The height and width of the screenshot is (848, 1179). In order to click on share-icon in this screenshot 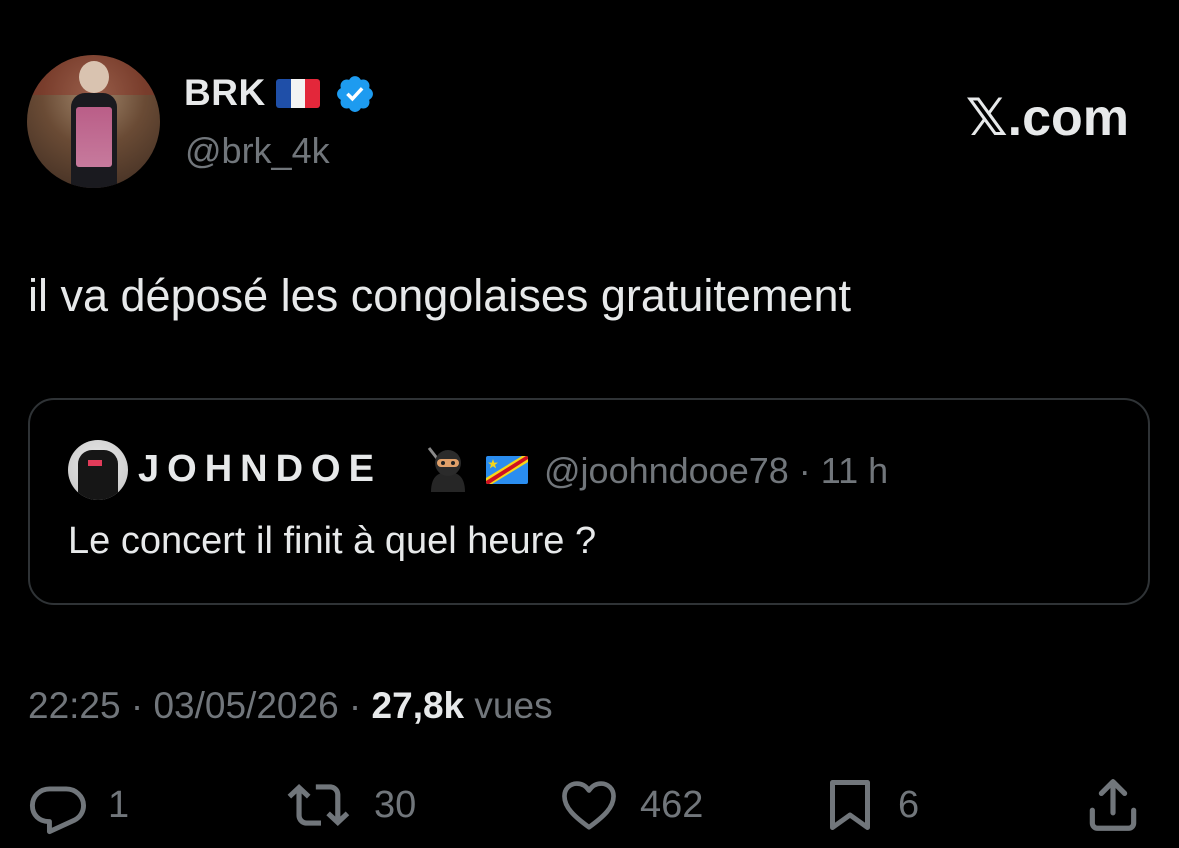, I will do `click(1113, 805)`.